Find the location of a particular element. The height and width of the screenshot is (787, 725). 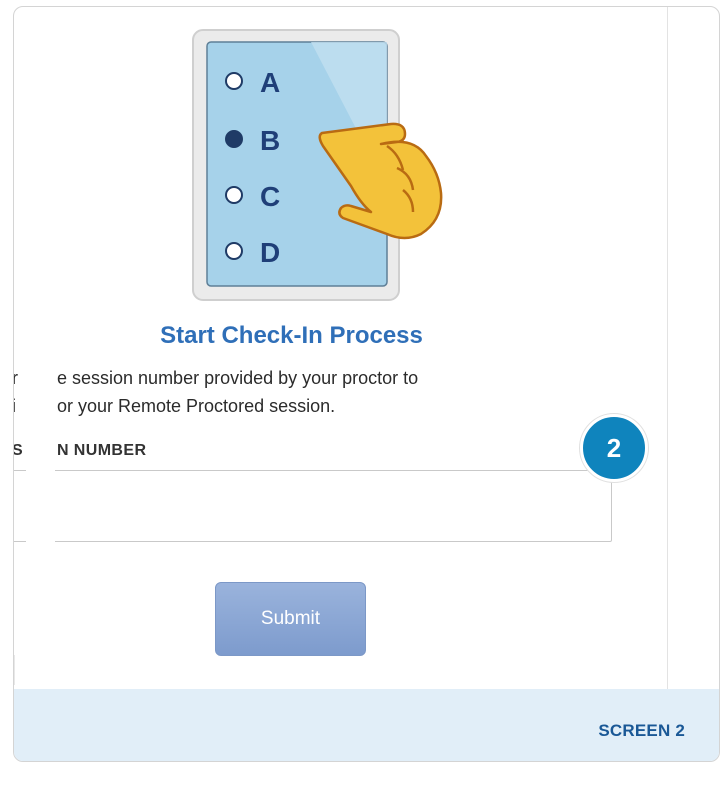

svg-text: B is located at coordinates (270, 140).